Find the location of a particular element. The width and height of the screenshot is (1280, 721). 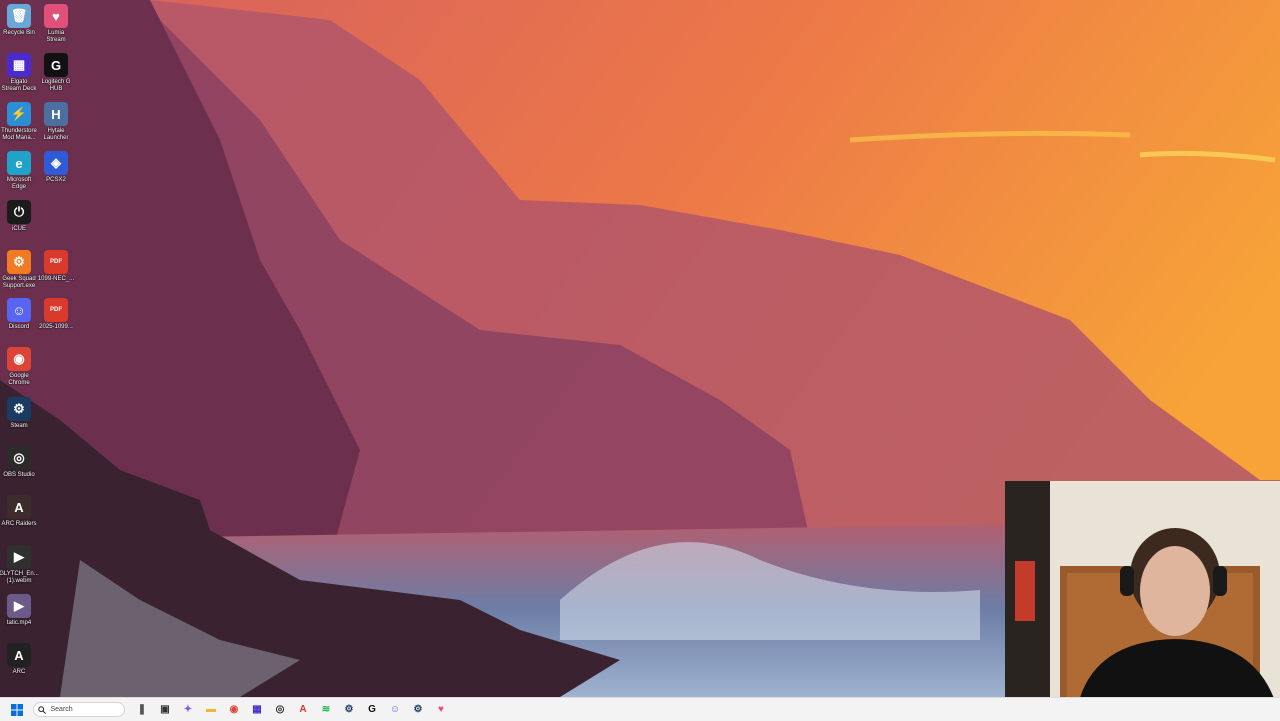

taskbar-app-file-manager: ▣ is located at coordinates (165, 710).